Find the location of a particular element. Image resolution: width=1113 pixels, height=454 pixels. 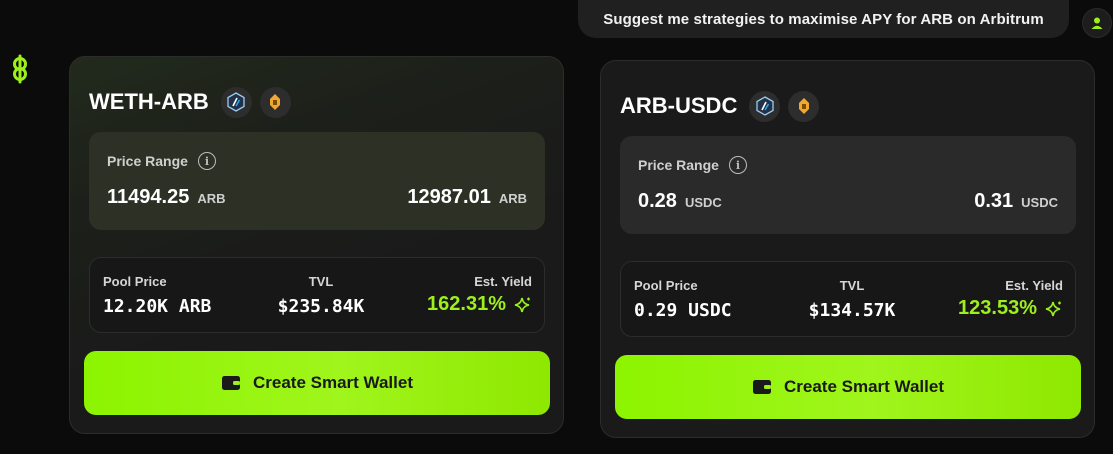

tvl-stat: TVL $235.84K is located at coordinates (321, 295).